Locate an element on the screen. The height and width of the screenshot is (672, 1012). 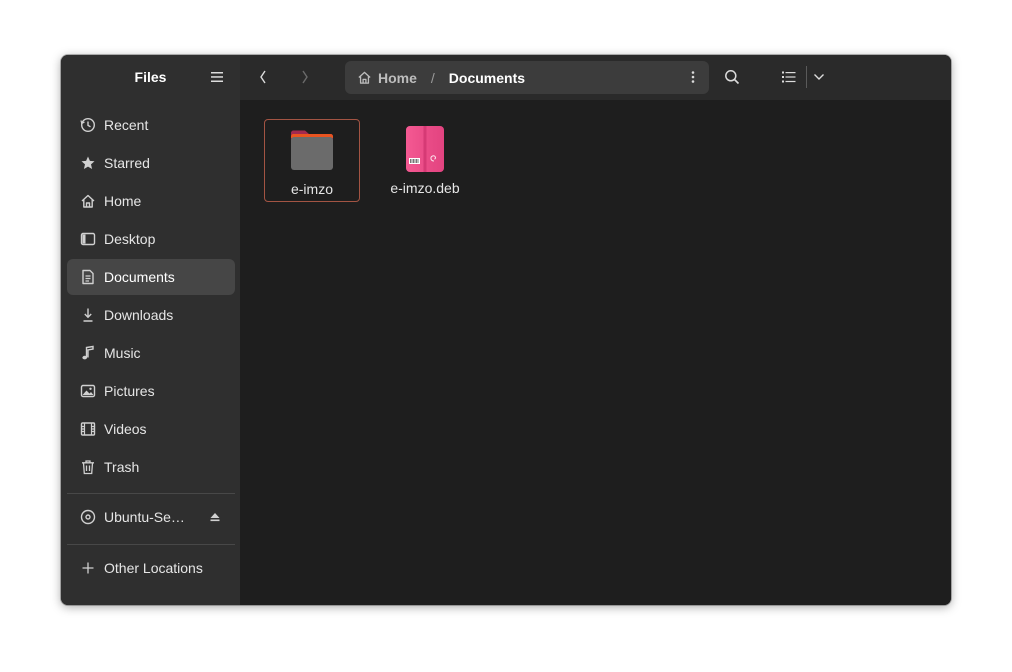
search-button is located at coordinates (732, 77).